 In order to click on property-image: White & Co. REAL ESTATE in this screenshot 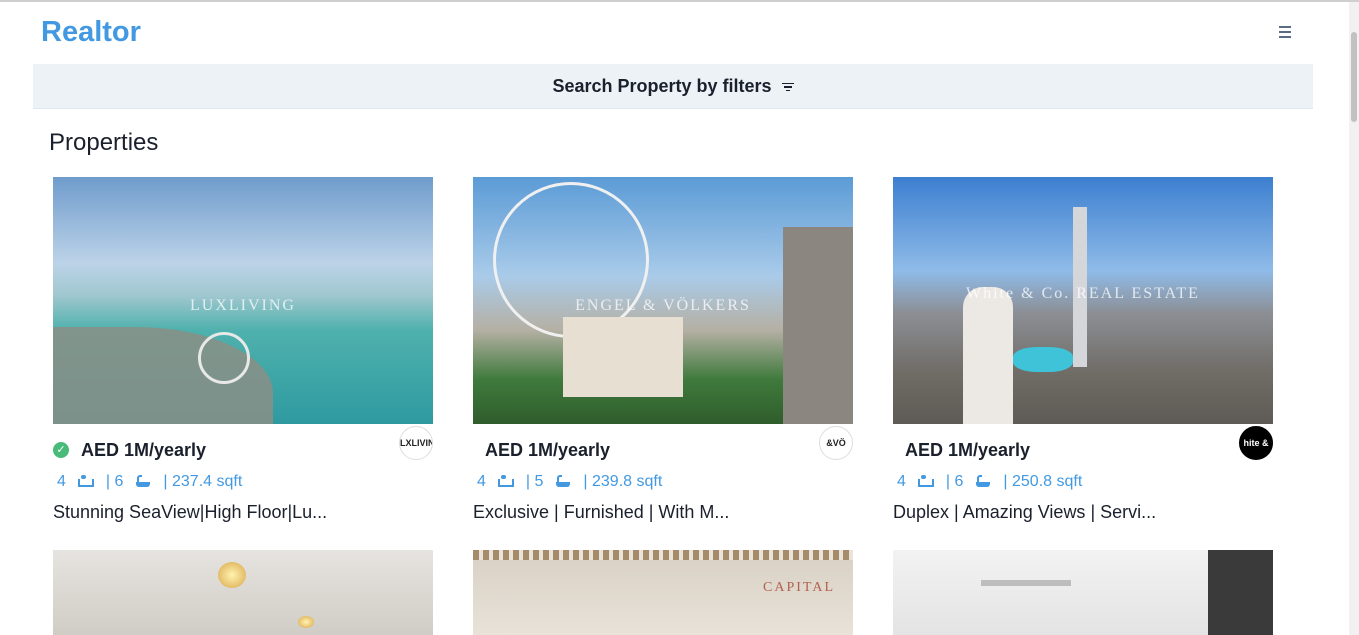, I will do `click(1083, 300)`.